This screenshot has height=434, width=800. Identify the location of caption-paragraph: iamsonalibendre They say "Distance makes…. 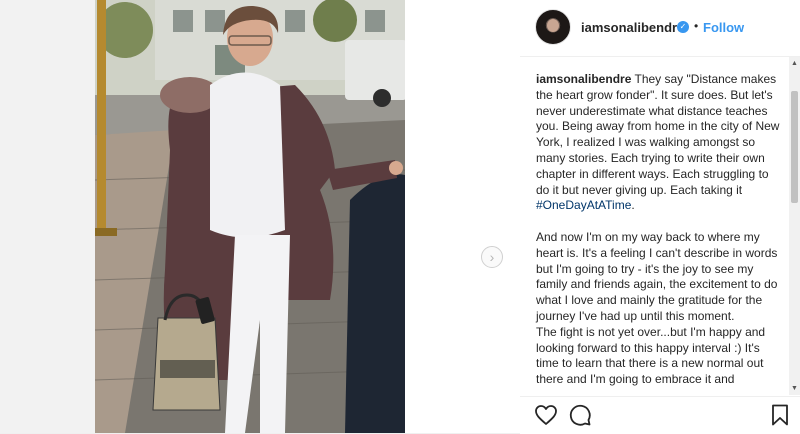
(660, 143).